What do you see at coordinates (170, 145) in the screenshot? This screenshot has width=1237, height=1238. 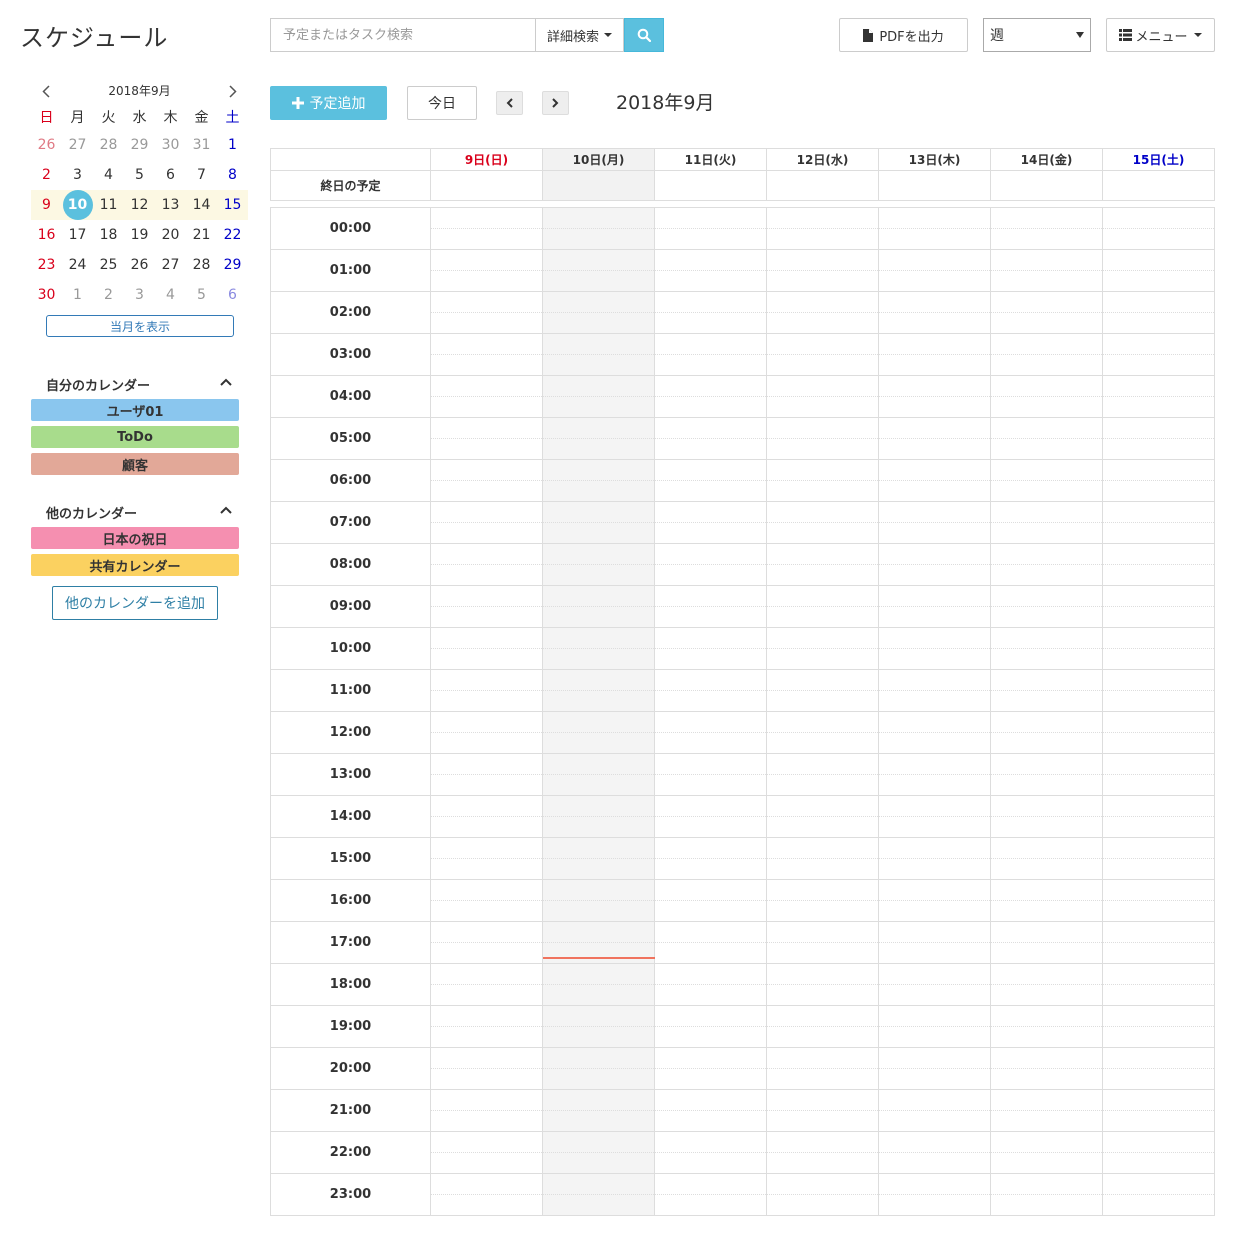 I see `mini-calendar-day: 30` at bounding box center [170, 145].